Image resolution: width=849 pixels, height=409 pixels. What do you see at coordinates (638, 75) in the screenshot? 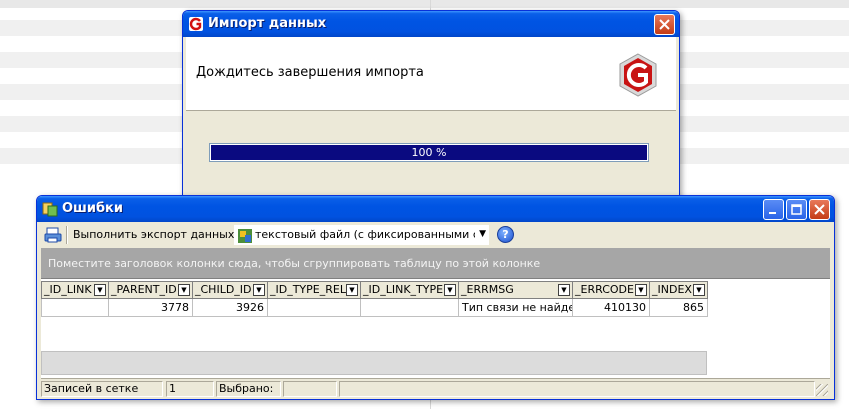
I see `g-logo-icon` at bounding box center [638, 75].